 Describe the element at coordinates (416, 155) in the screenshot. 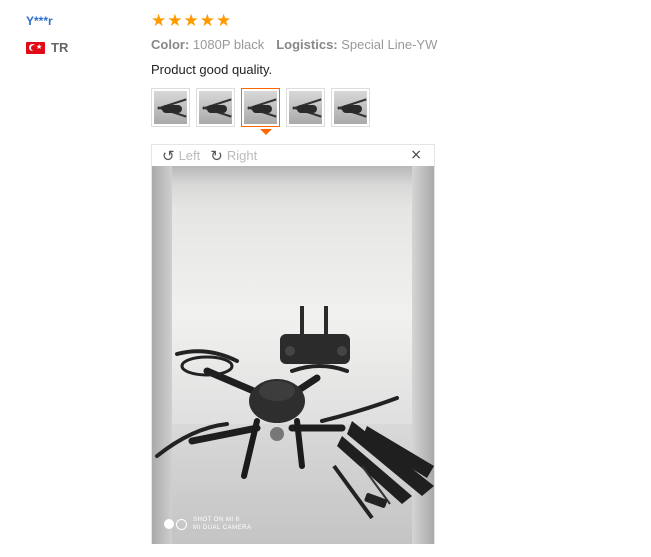

I see `close-icon: ×` at that location.